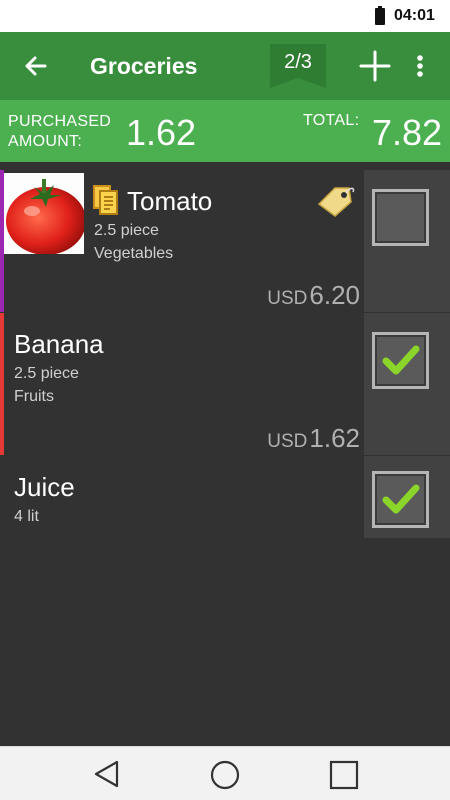 The width and height of the screenshot is (450, 800). I want to click on nav-back-icon, so click(107, 774).